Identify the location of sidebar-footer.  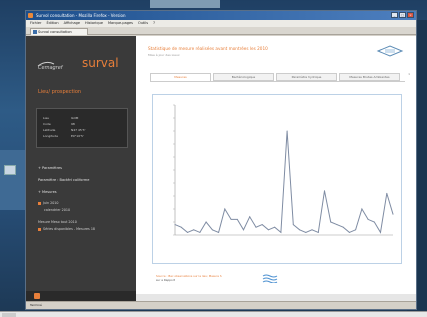
(81, 296).